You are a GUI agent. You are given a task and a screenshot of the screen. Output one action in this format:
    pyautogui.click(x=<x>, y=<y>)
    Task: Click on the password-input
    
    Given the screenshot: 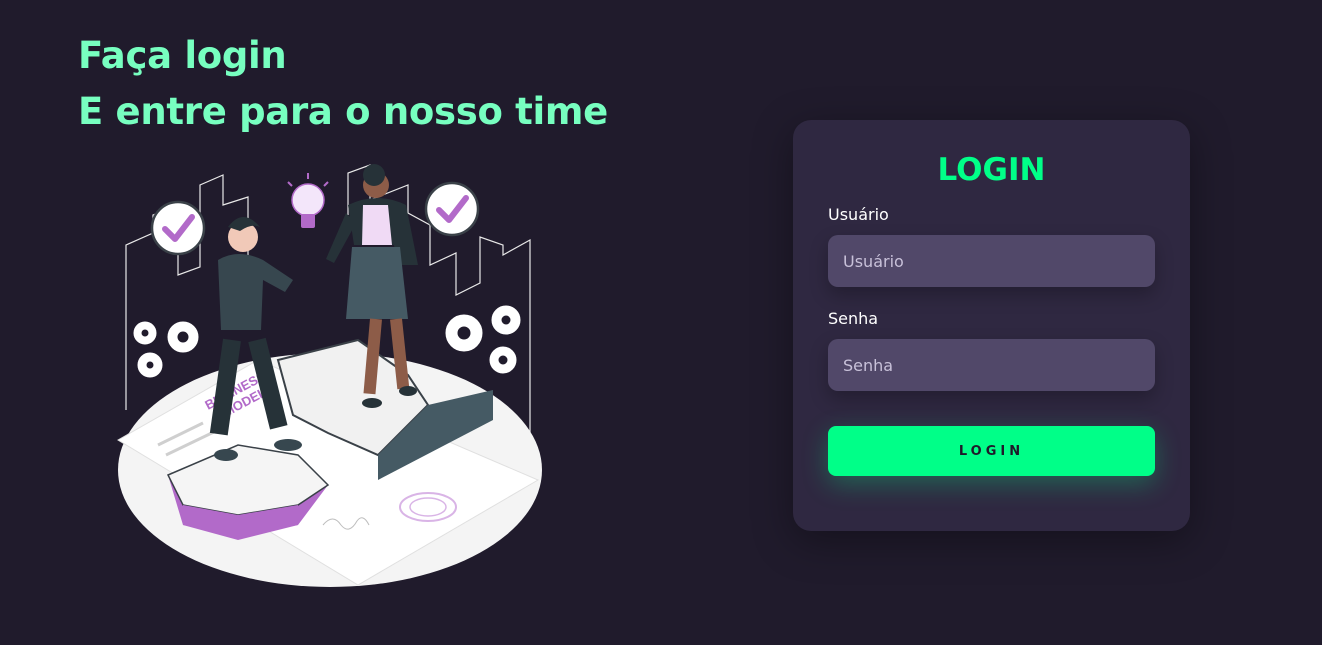 What is the action you would take?
    pyautogui.click(x=991, y=365)
    